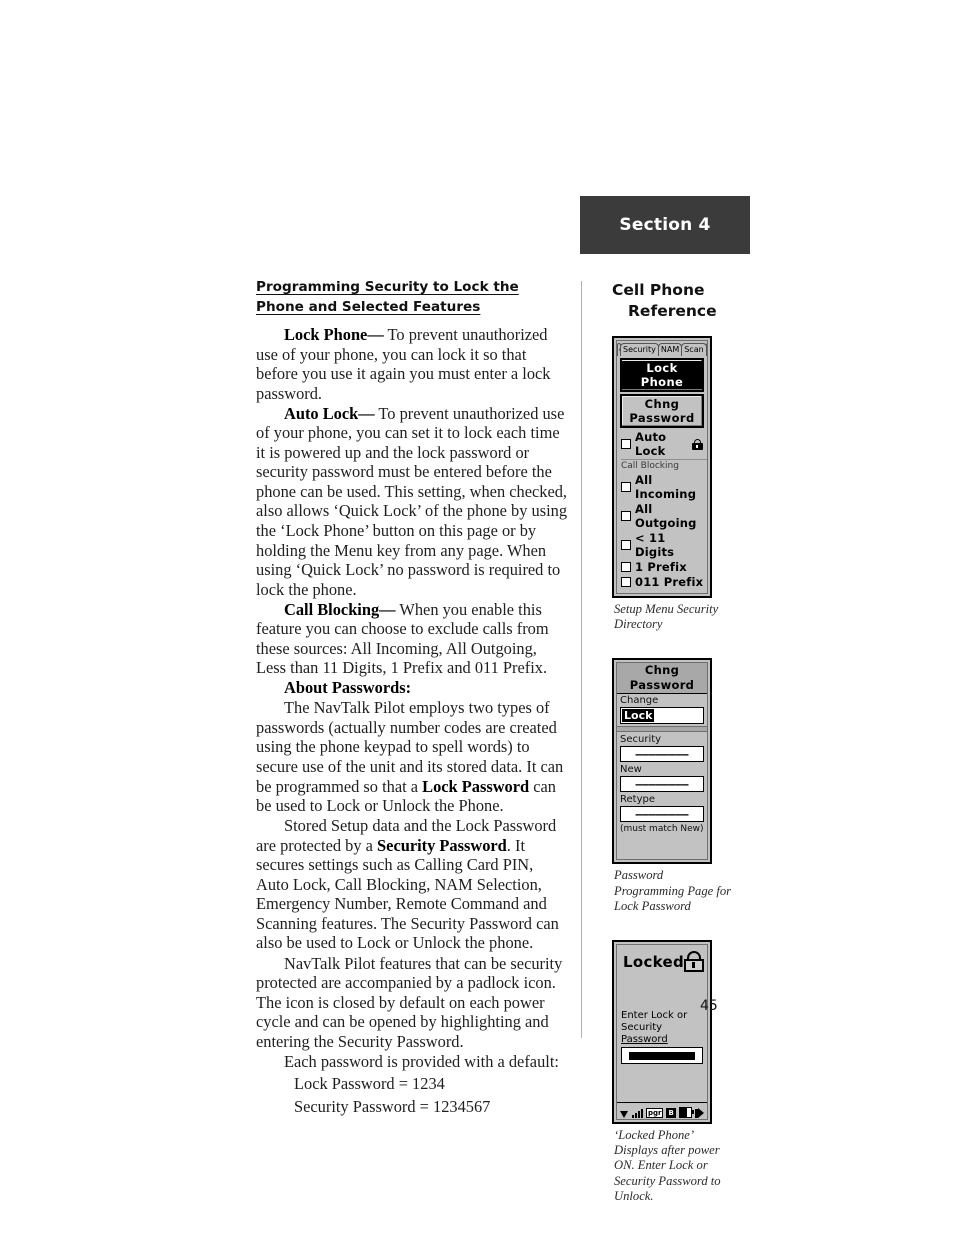 This screenshot has width=954, height=1235. What do you see at coordinates (706, 349) in the screenshot?
I see `tab-partial-right` at bounding box center [706, 349].